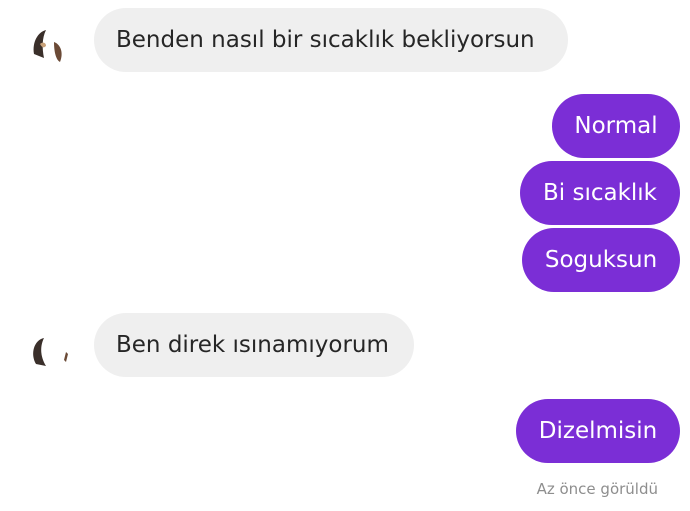  What do you see at coordinates (601, 260) in the screenshot?
I see `message-bubble-outgoing: Soguksun` at bounding box center [601, 260].